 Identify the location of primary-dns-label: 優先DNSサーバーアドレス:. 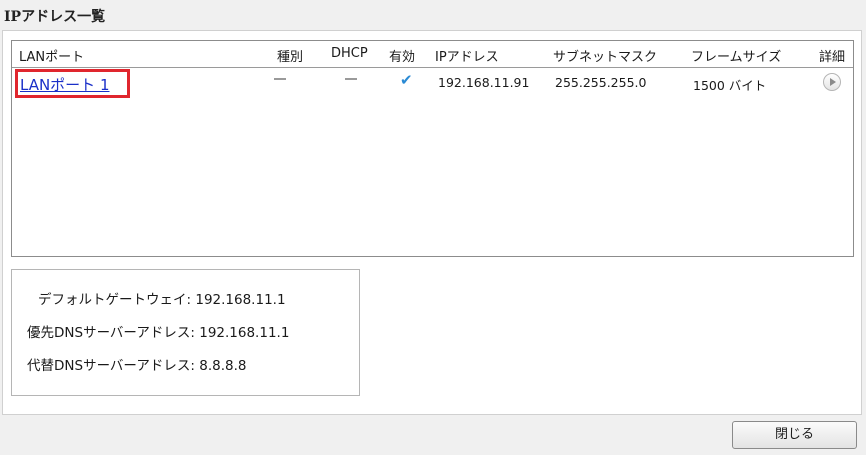
(111, 333).